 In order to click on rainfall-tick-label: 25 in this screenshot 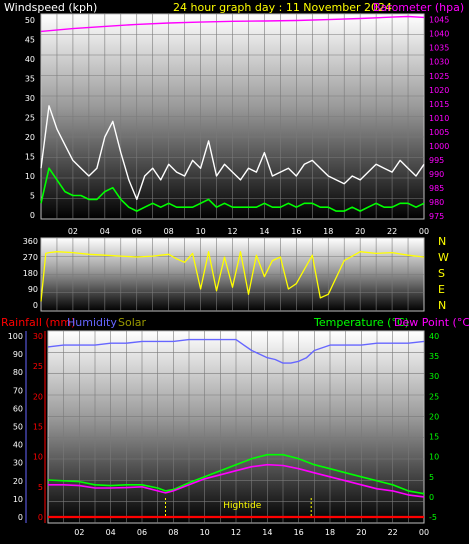, I will do `click(38, 366)`.